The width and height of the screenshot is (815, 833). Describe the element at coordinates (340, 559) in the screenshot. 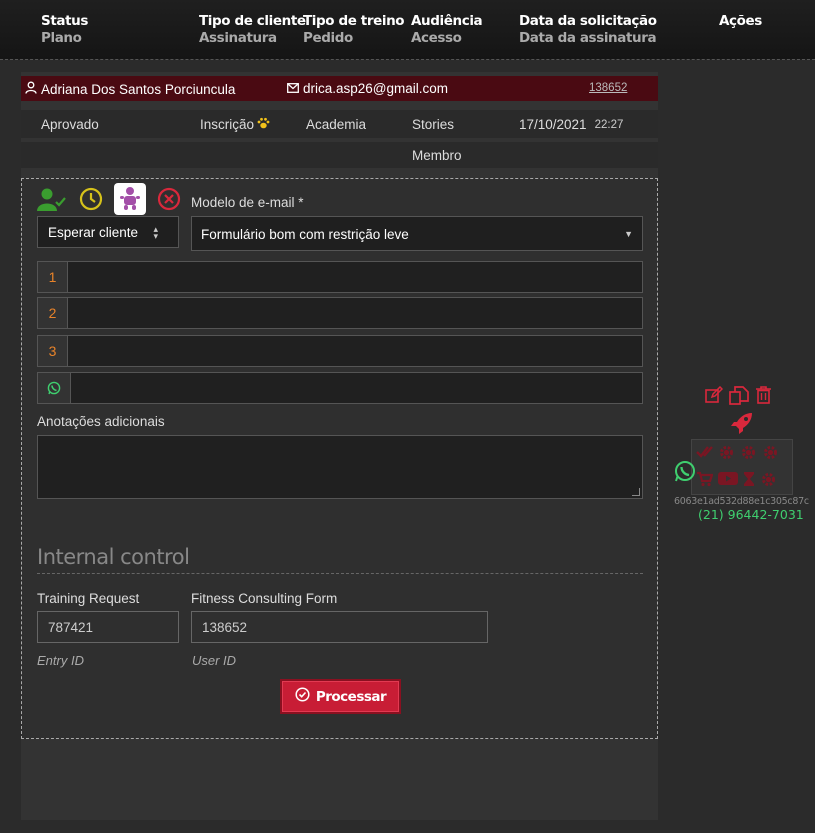

I see `internal-control-title: Internal control` at that location.